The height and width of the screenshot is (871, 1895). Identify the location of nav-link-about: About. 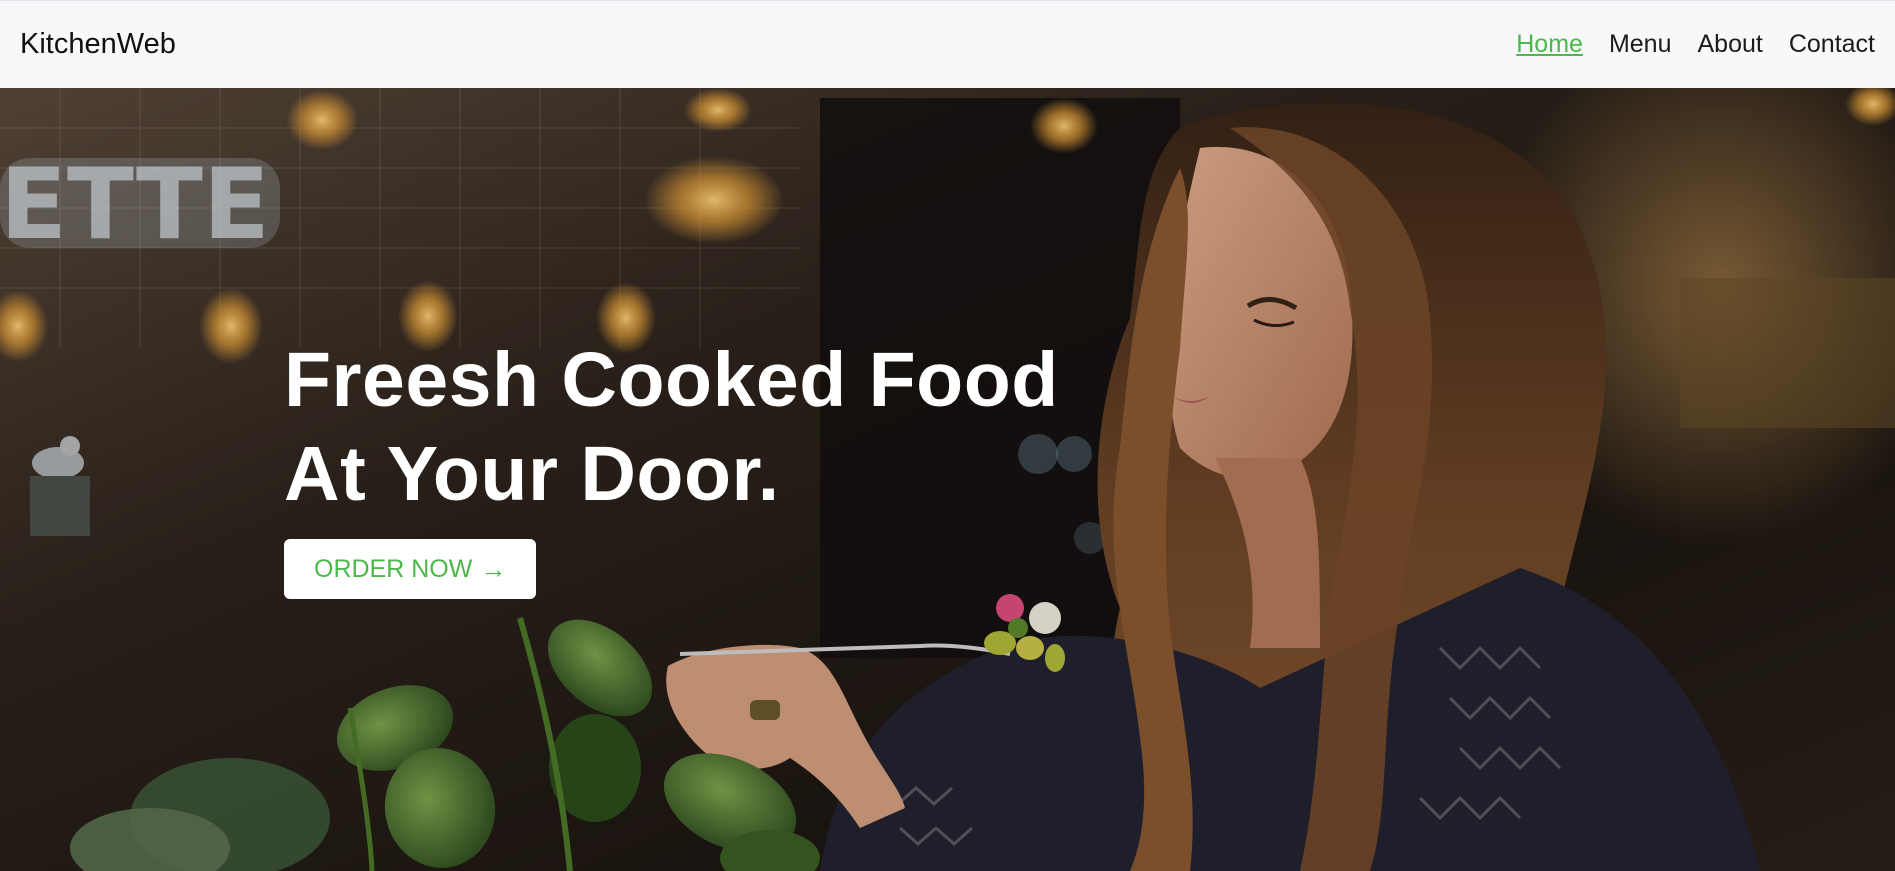
(1729, 44).